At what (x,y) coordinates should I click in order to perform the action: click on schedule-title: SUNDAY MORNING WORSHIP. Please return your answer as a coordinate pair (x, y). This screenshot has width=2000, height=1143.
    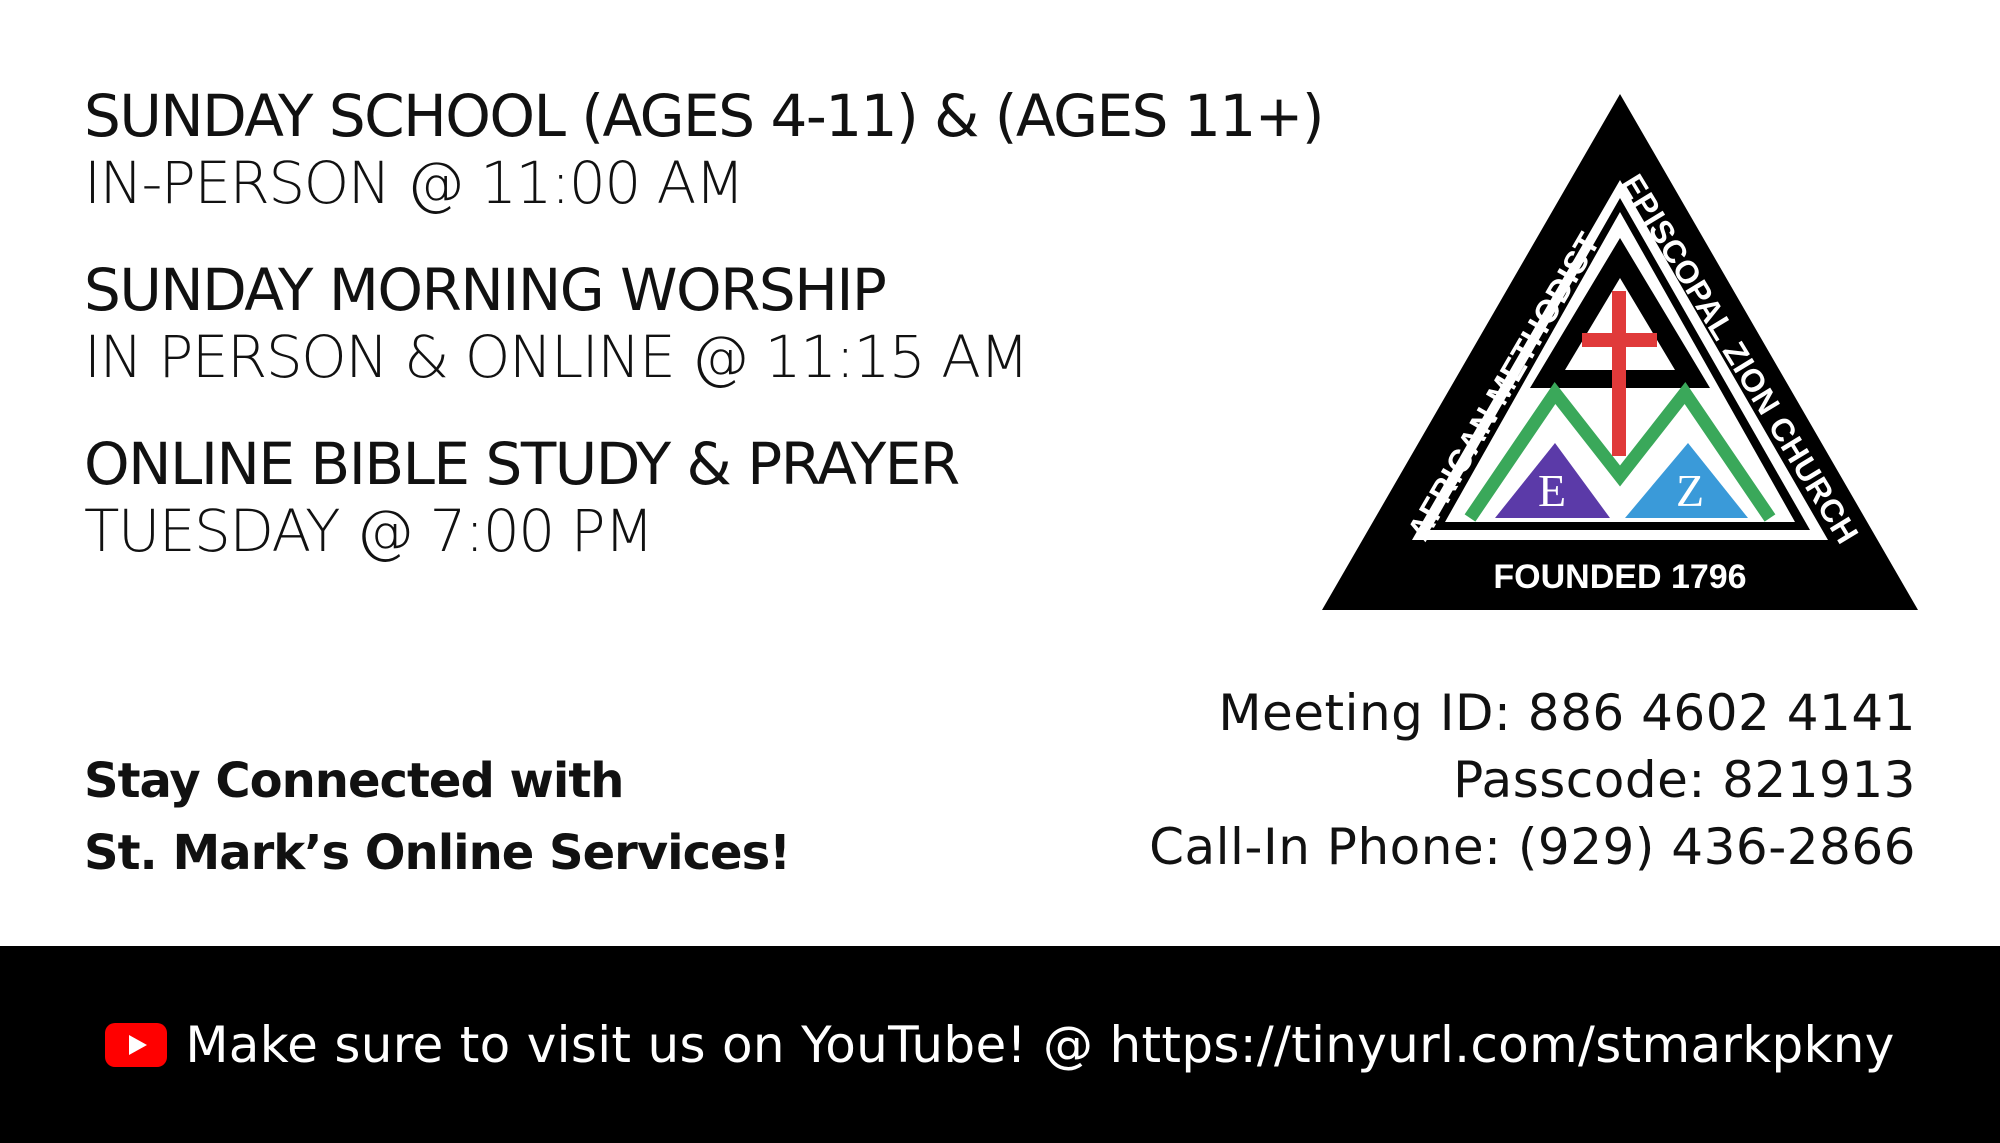
    Looking at the image, I should click on (485, 290).